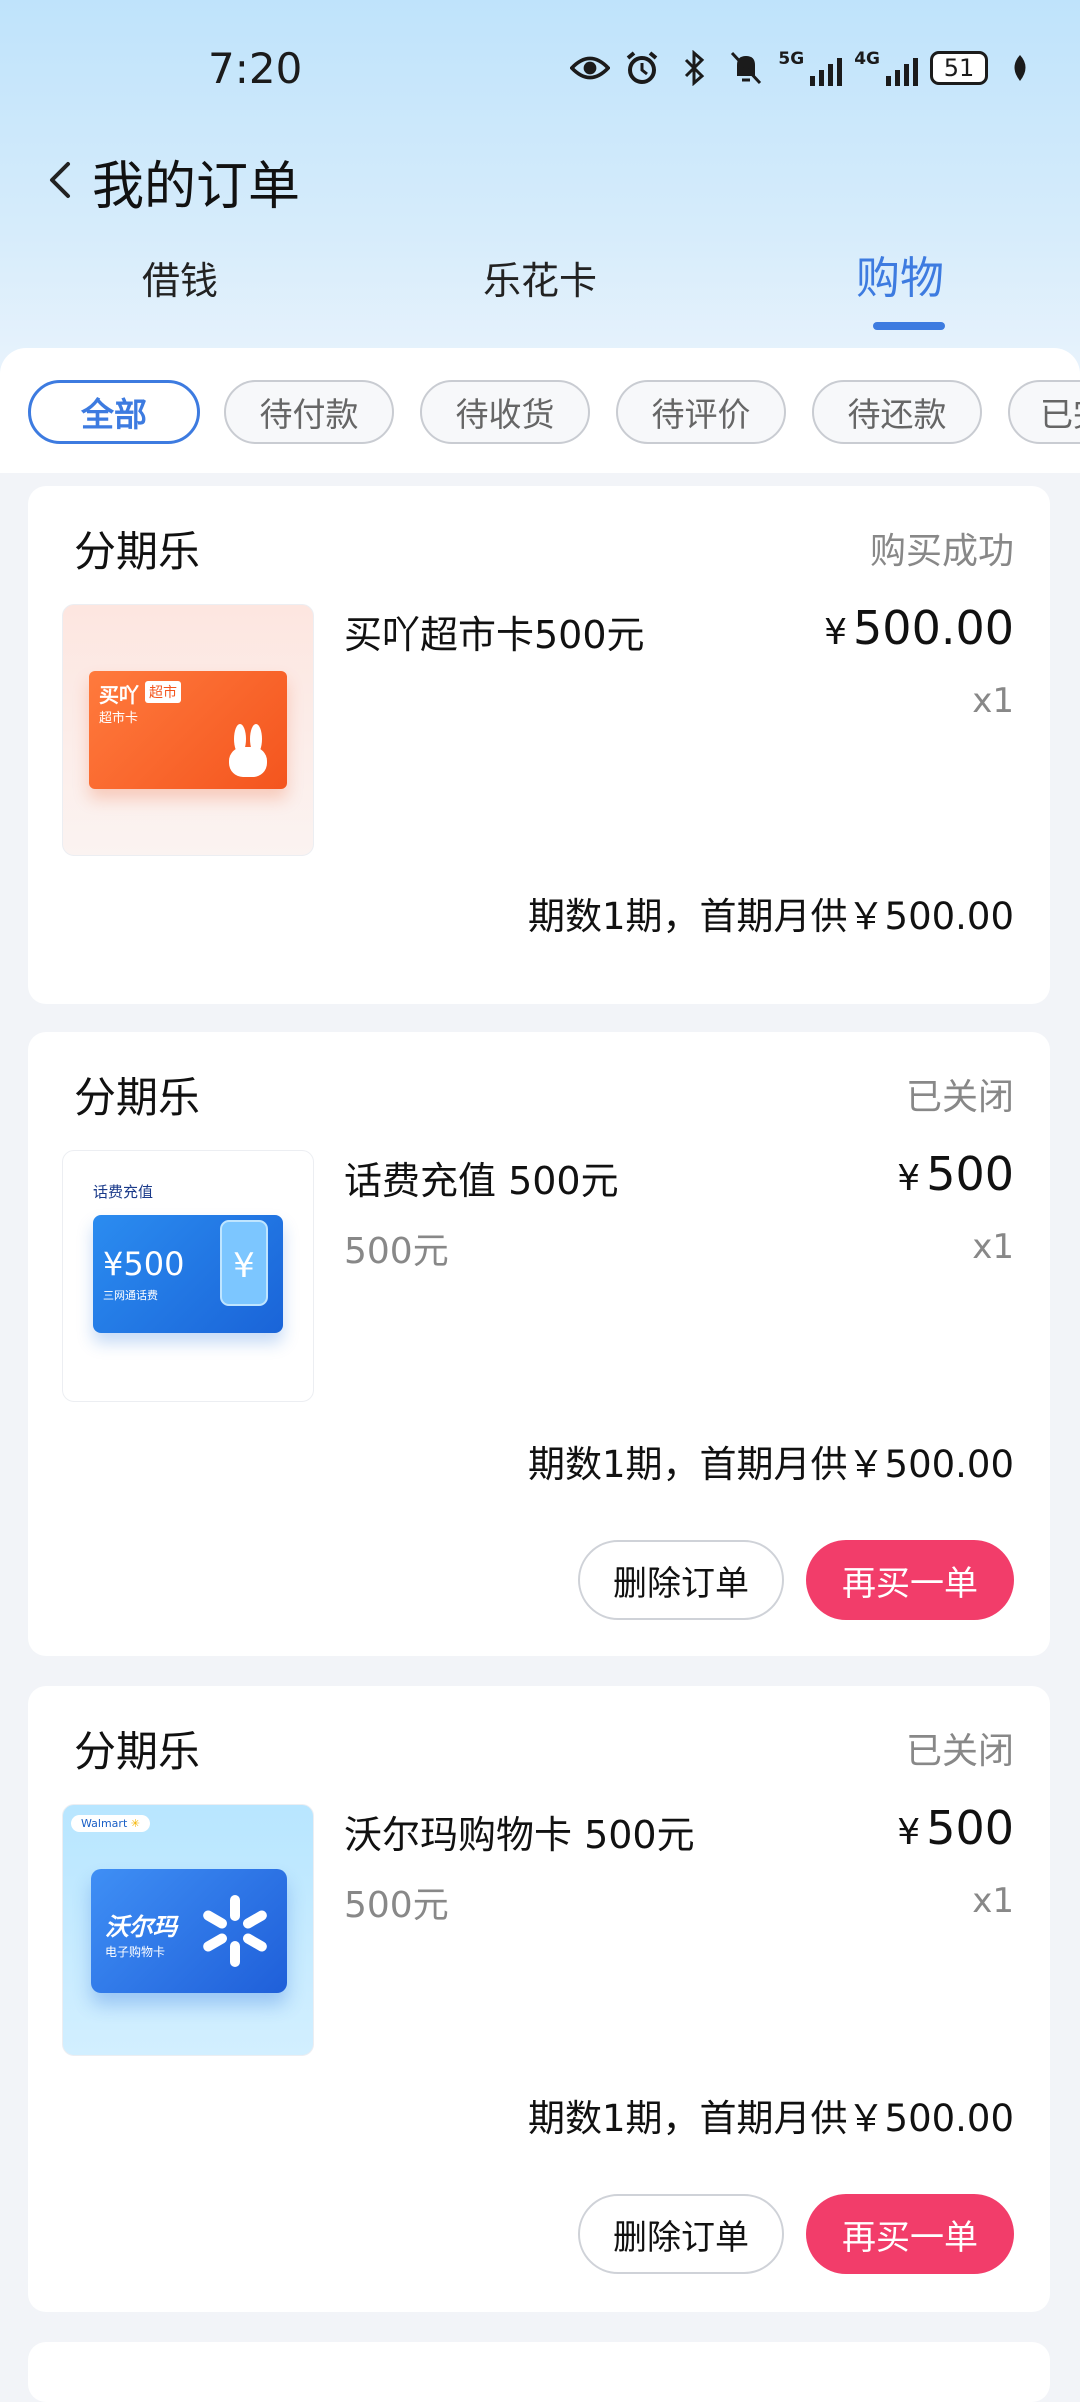  Describe the element at coordinates (180, 277) in the screenshot. I see `tab-loan: 借钱` at that location.